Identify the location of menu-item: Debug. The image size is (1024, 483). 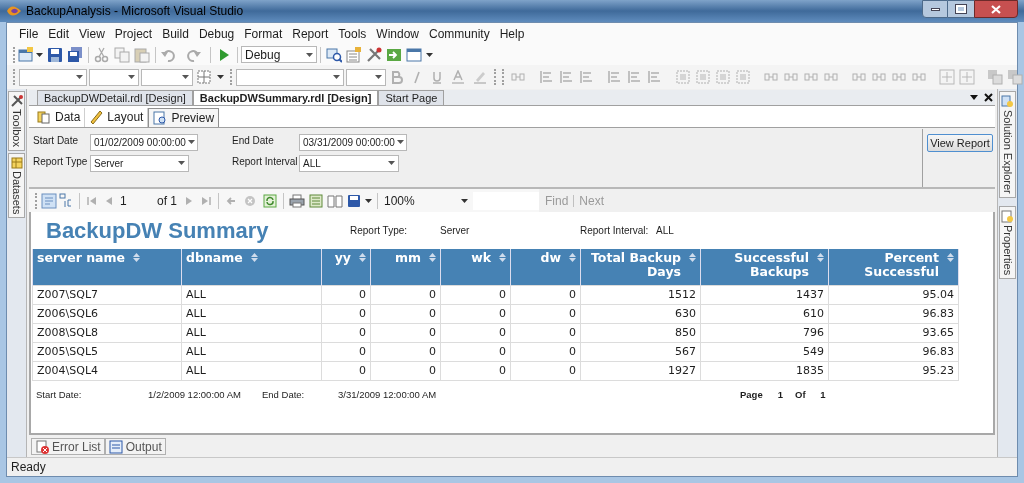
(216, 33).